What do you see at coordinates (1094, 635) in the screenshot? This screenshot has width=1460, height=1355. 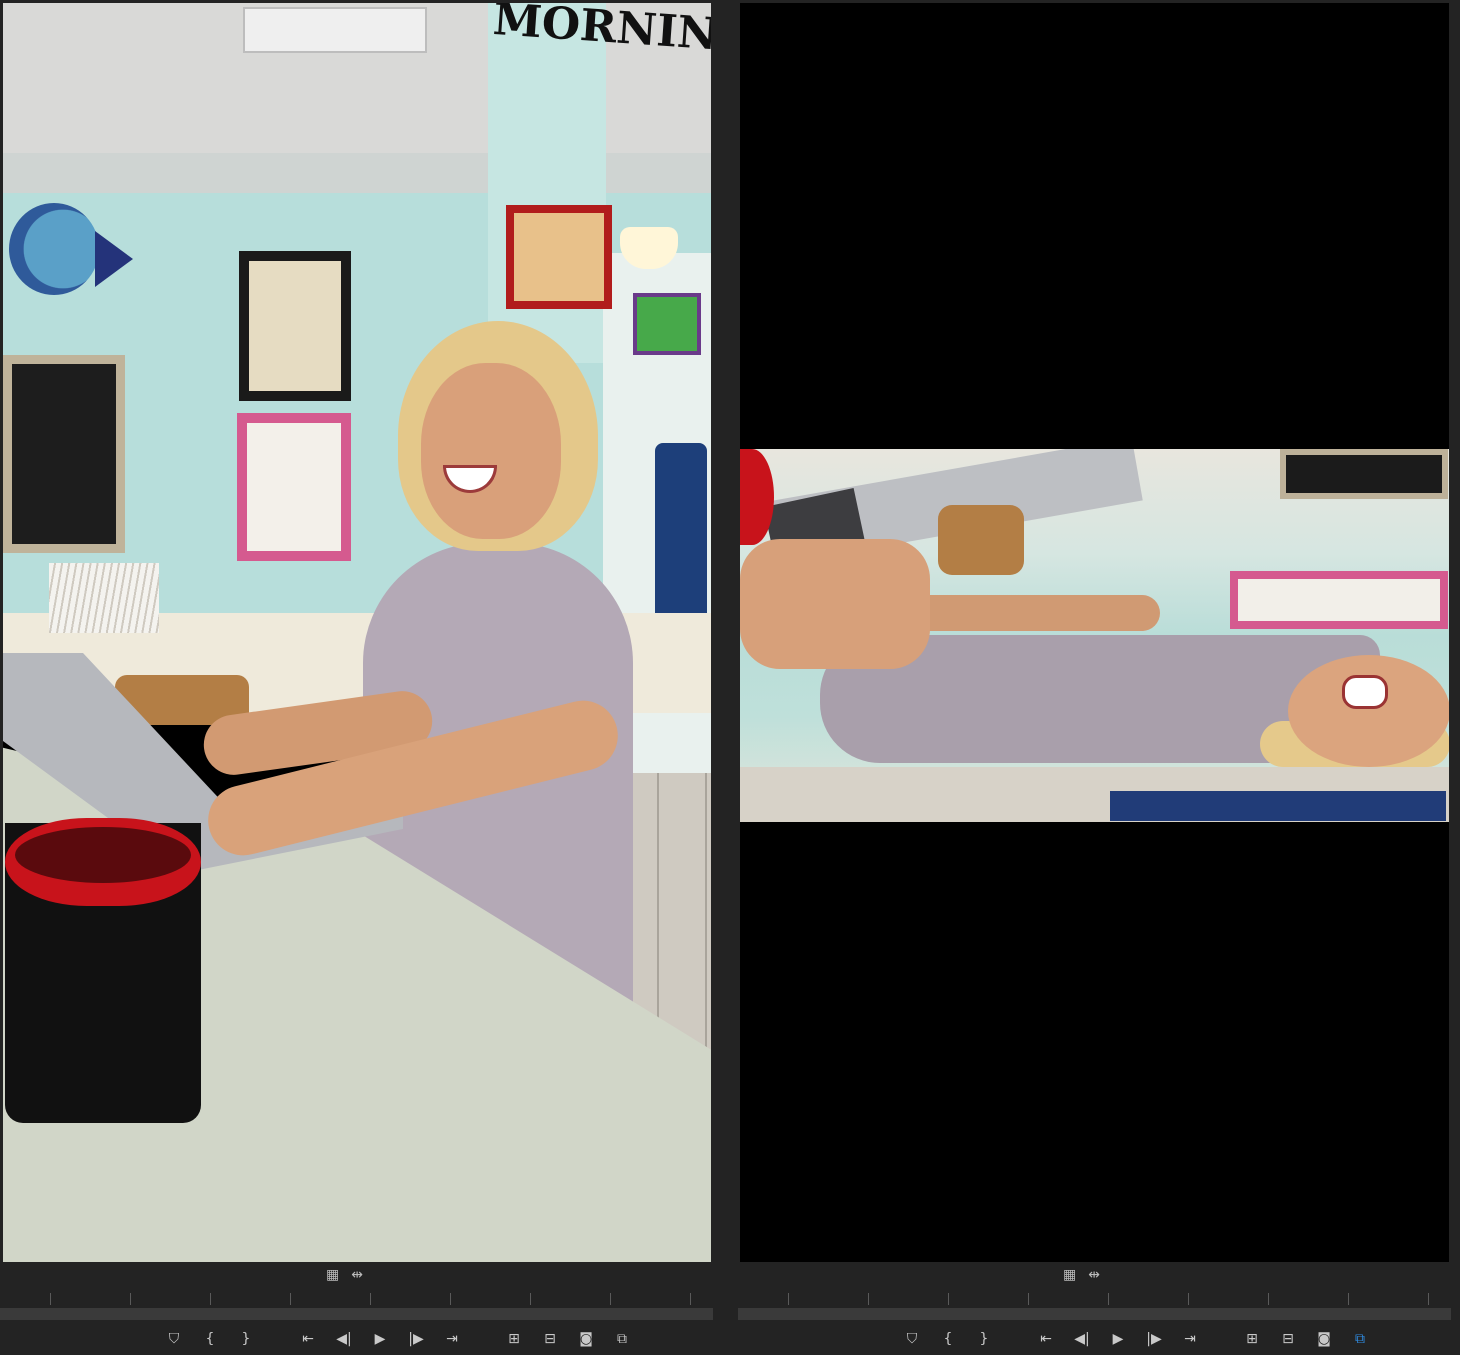 I see `program-video-frame` at bounding box center [1094, 635].